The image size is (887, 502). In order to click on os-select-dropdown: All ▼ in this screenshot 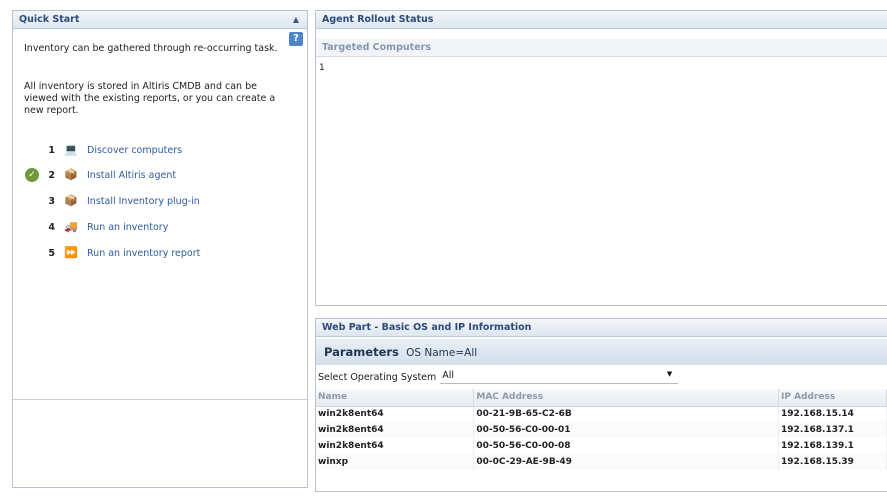, I will do `click(559, 377)`.